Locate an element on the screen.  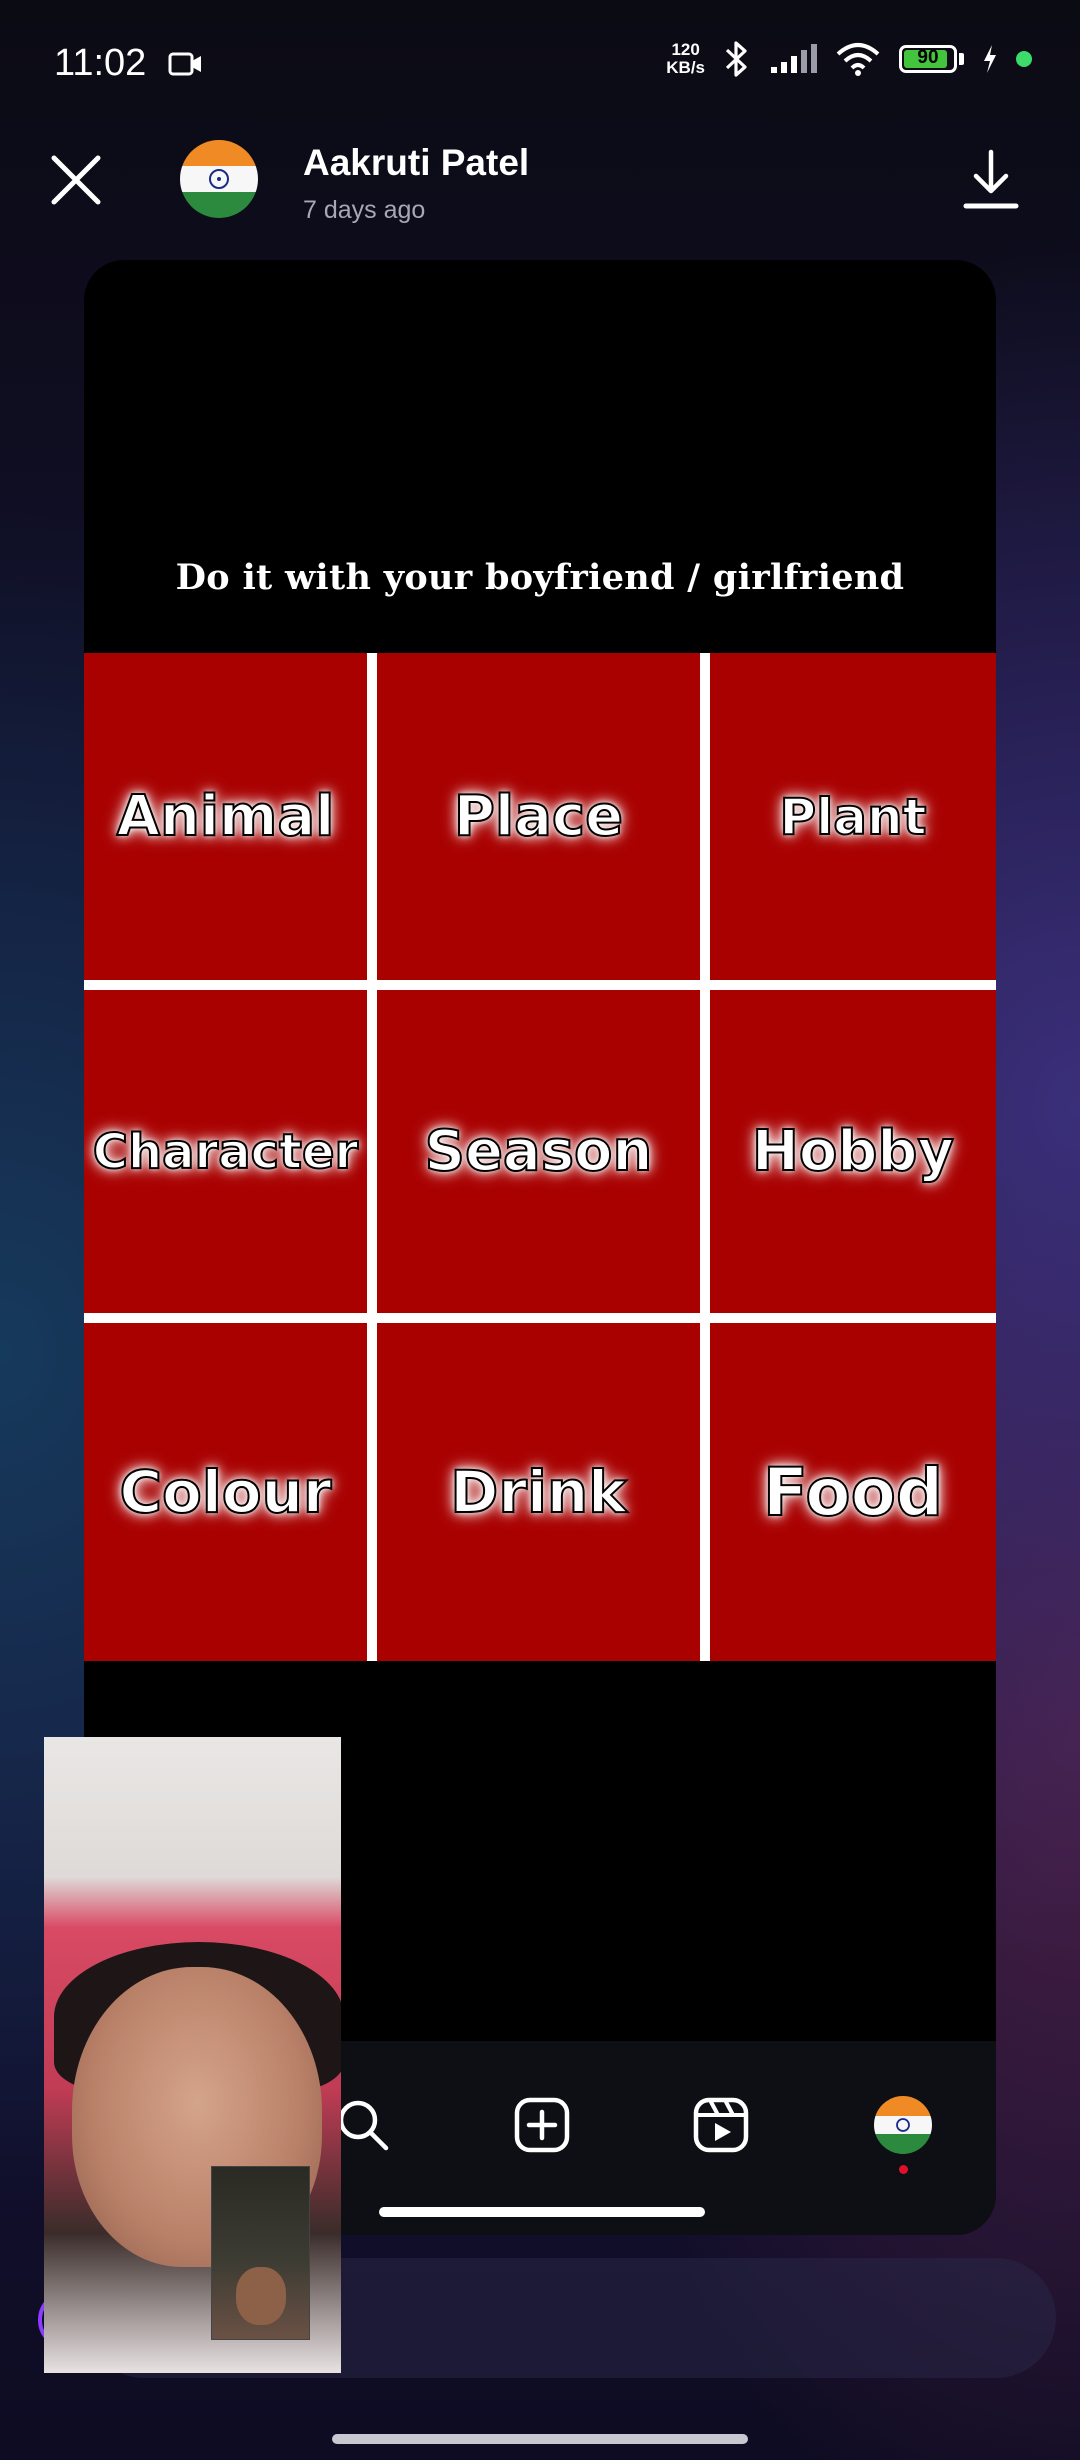
create-icon is located at coordinates (542, 2125).